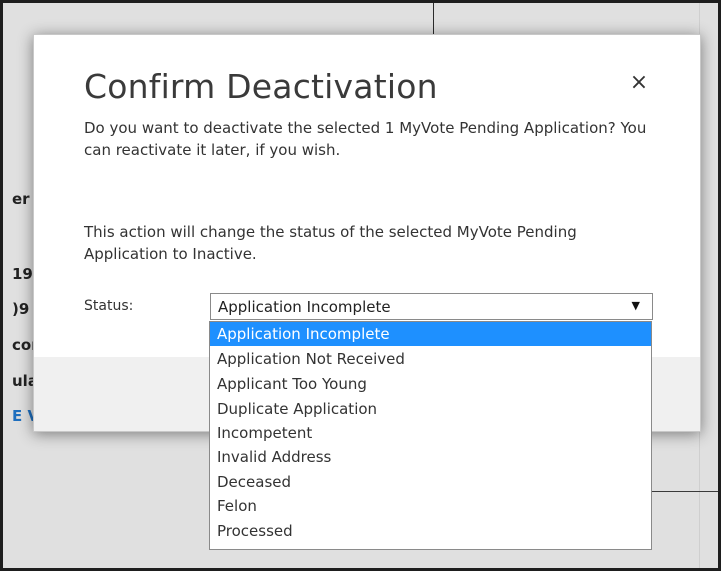  Describe the element at coordinates (635, 305) in the screenshot. I see `chevron-down-icon: ▼` at that location.